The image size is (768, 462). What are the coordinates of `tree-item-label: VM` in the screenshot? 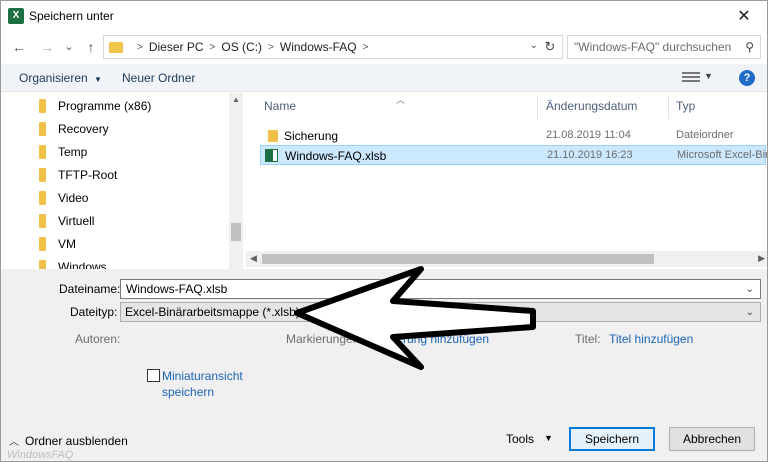 It's located at (67, 244).